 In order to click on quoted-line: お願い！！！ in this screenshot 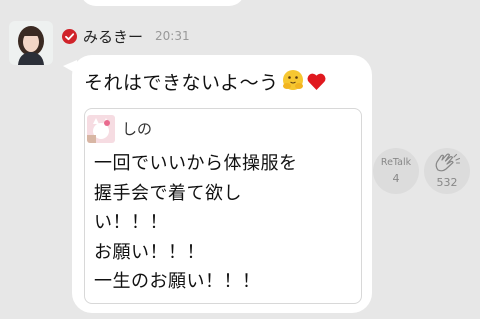, I will do `click(149, 252)`.